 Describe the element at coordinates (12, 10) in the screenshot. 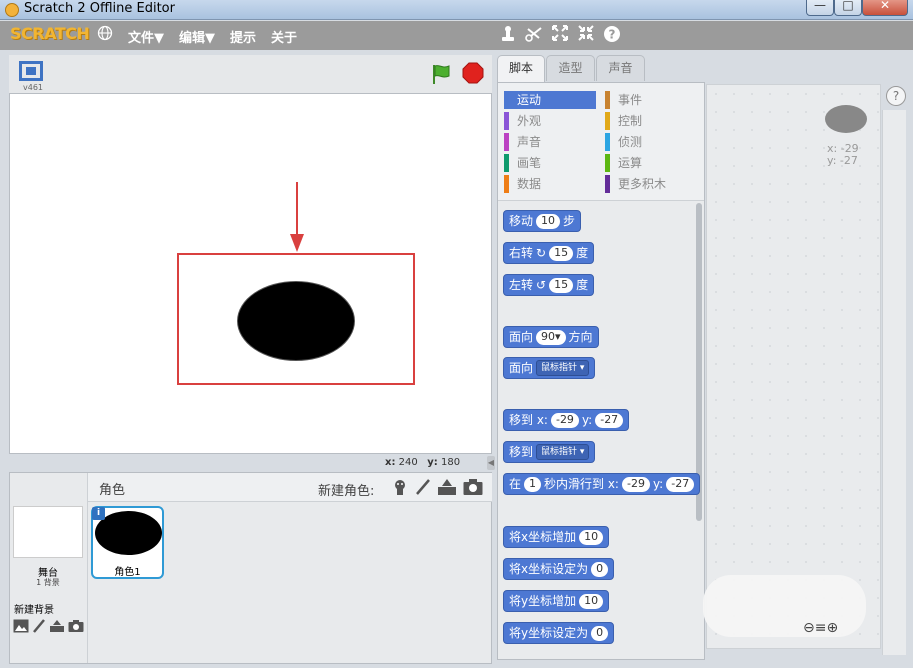

I see `app-icon` at that location.